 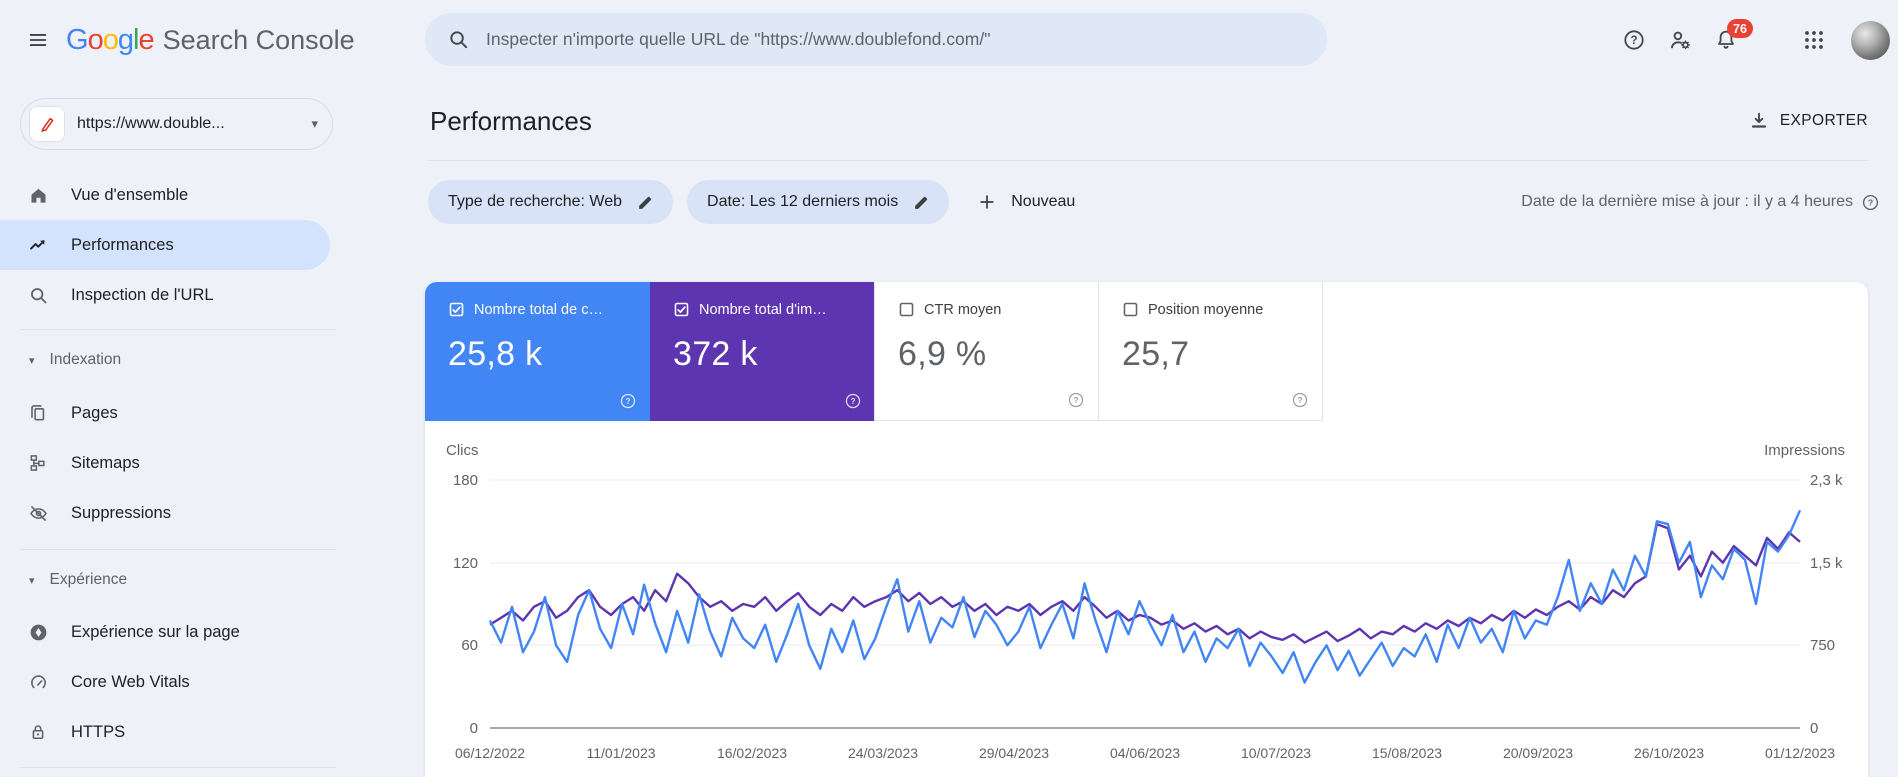 I want to click on x-tick: 06/12/2022, so click(x=490, y=753).